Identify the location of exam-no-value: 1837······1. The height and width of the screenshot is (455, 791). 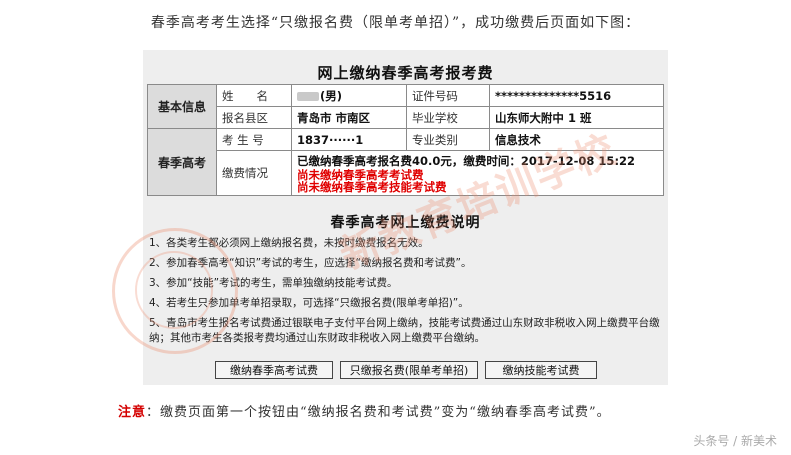
(349, 139).